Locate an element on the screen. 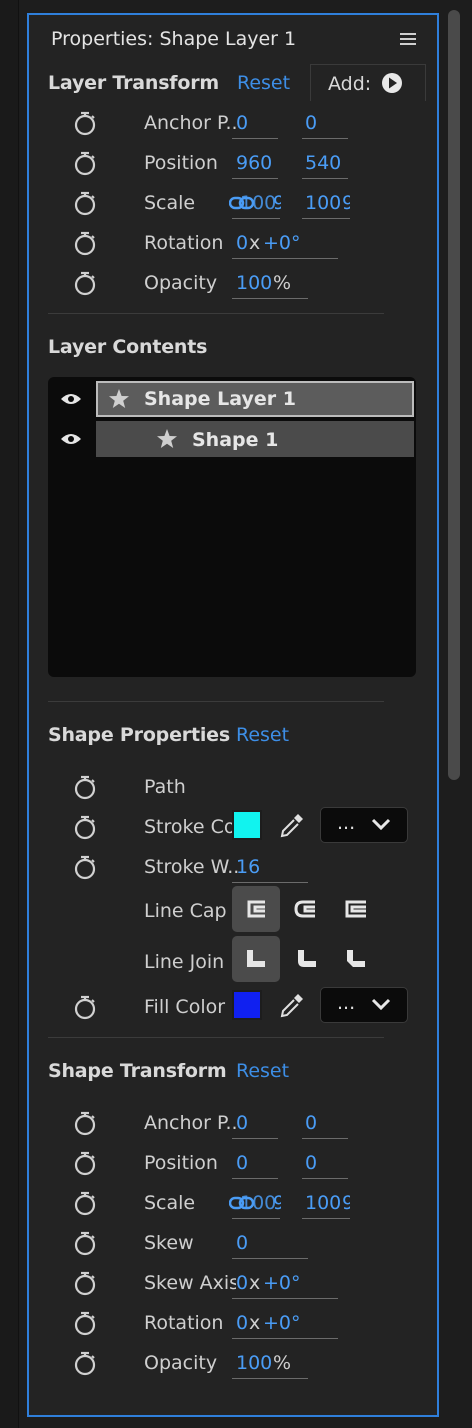 The width and height of the screenshot is (472, 1428). layer-scale-x-underline is located at coordinates (256, 218).